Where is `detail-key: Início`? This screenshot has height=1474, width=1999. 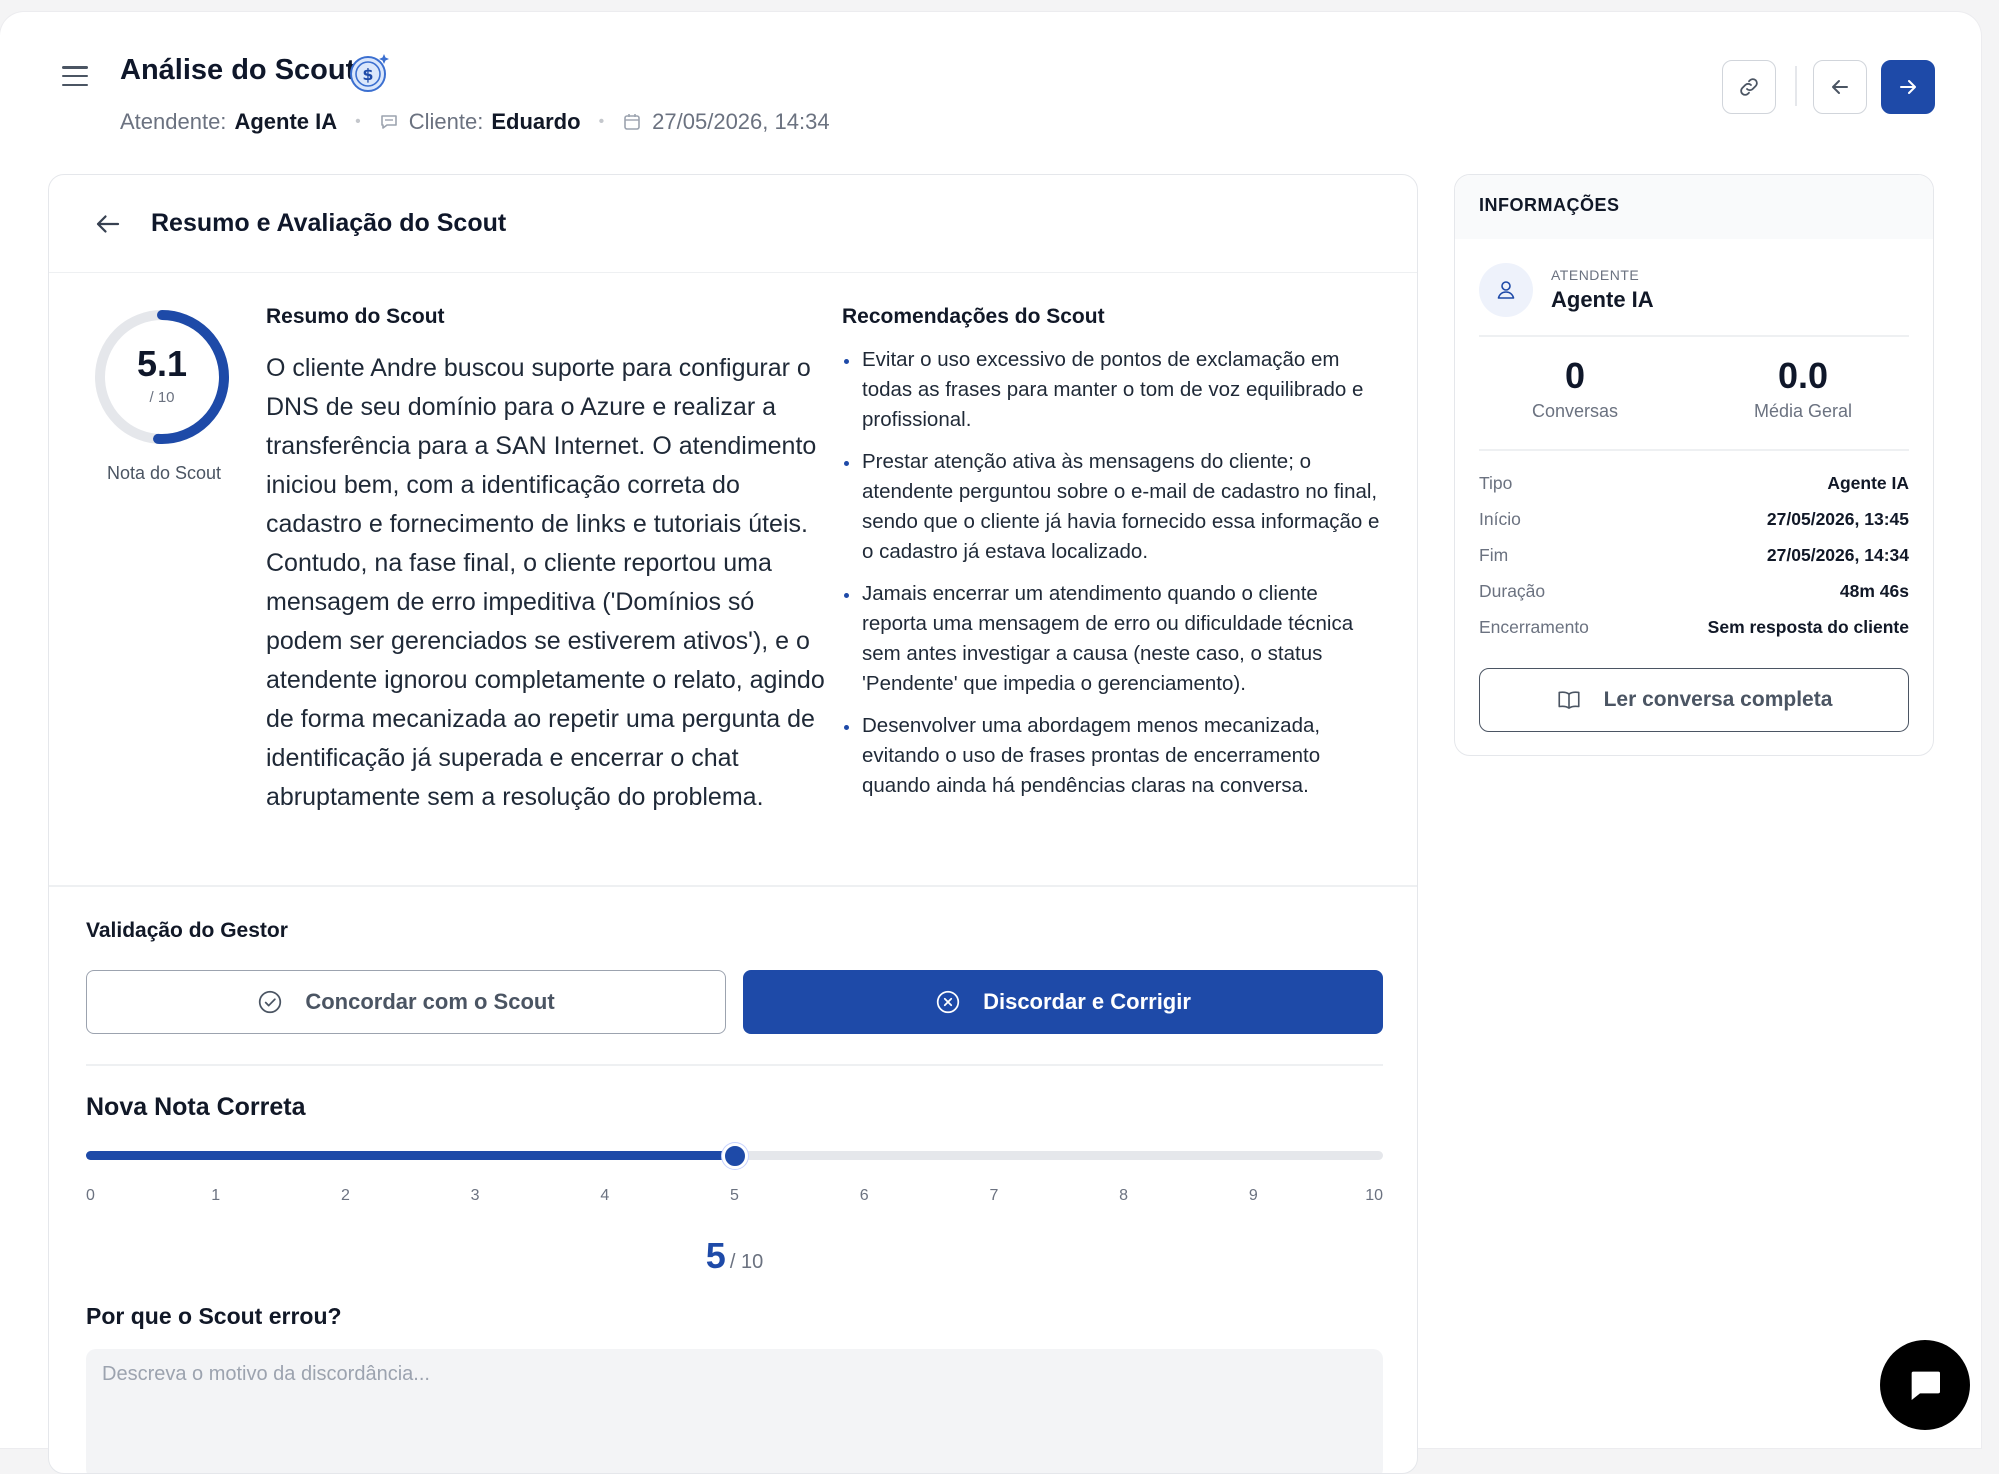 detail-key: Início is located at coordinates (1500, 519).